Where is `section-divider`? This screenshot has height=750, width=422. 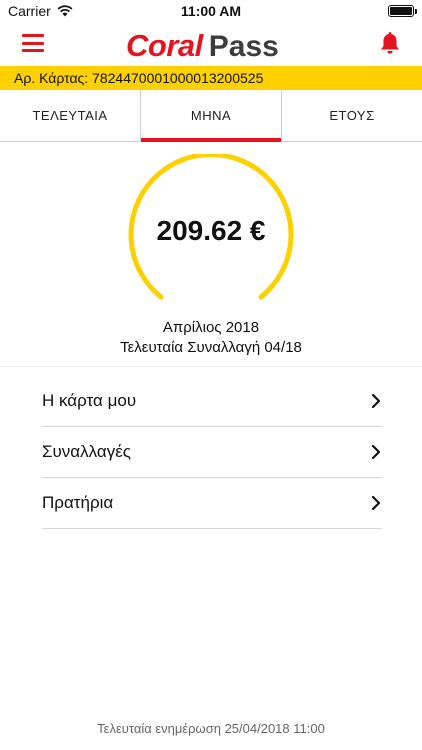 section-divider is located at coordinates (211, 366).